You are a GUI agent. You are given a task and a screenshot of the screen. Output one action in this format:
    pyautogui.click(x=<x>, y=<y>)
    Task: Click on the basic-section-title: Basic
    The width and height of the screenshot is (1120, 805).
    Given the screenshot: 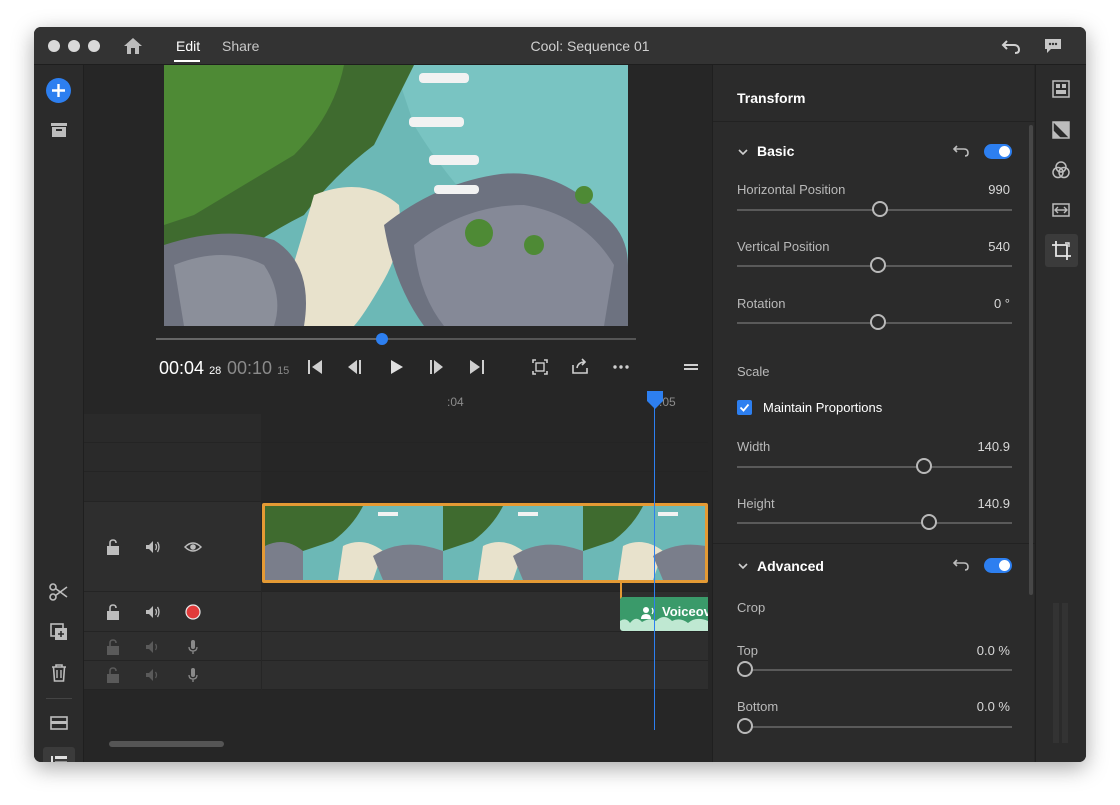 What is the action you would take?
    pyautogui.click(x=775, y=151)
    